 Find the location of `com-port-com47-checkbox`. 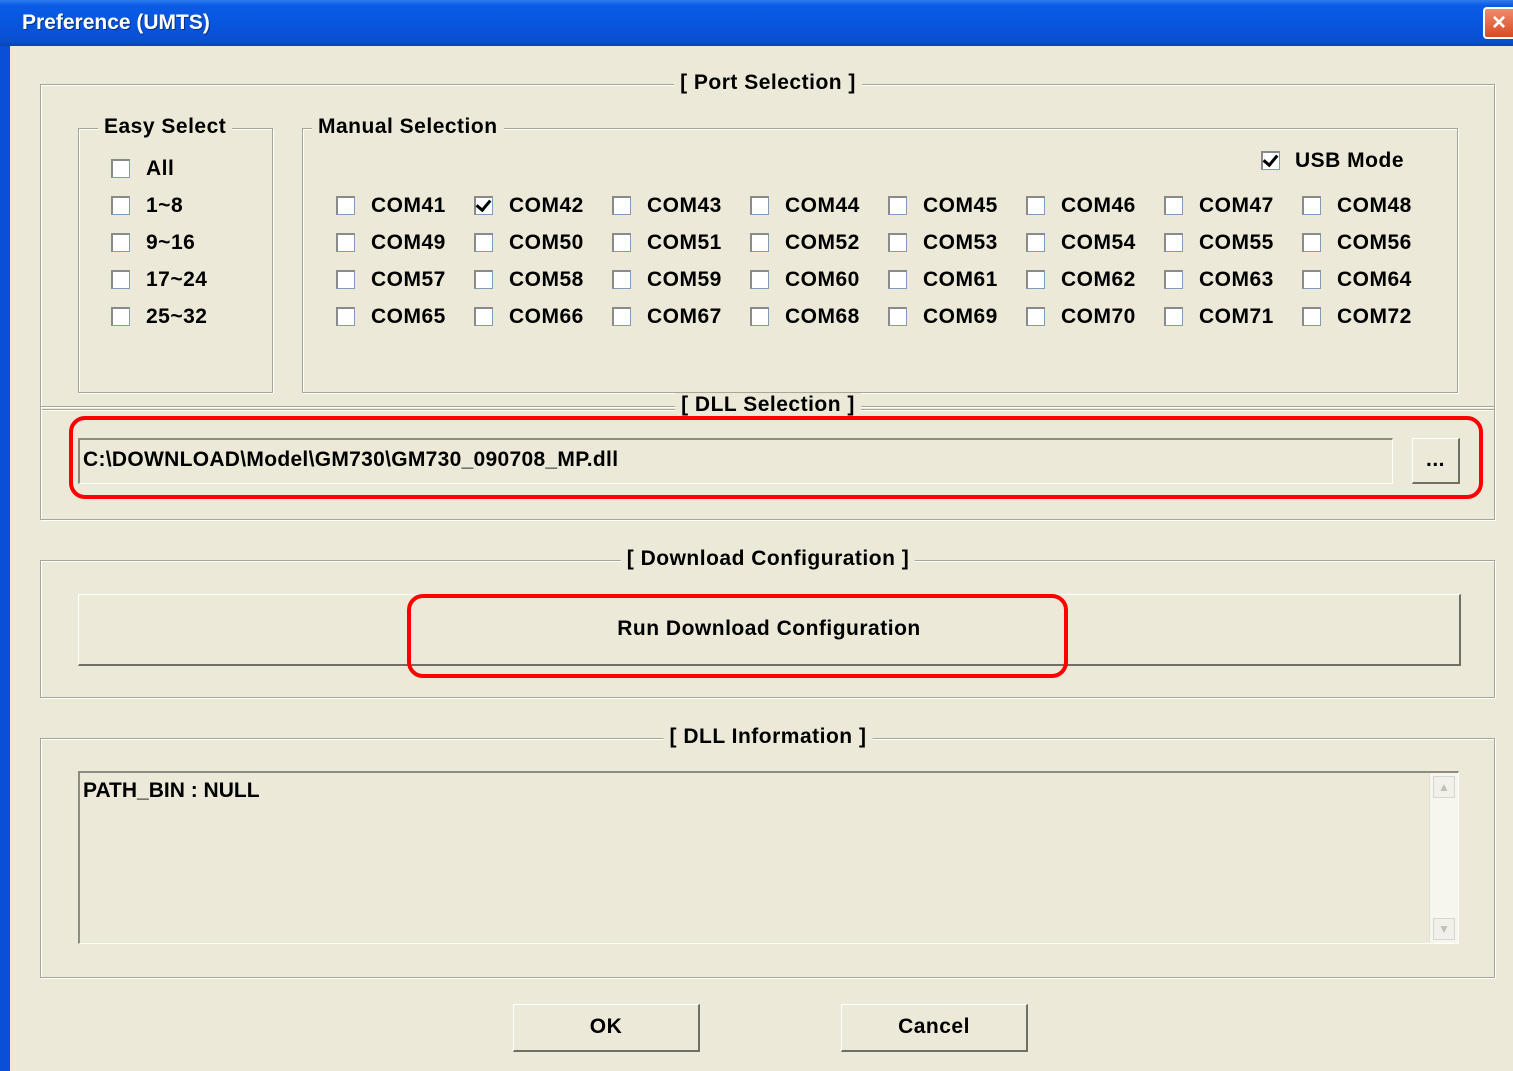

com-port-com47-checkbox is located at coordinates (1173, 205).